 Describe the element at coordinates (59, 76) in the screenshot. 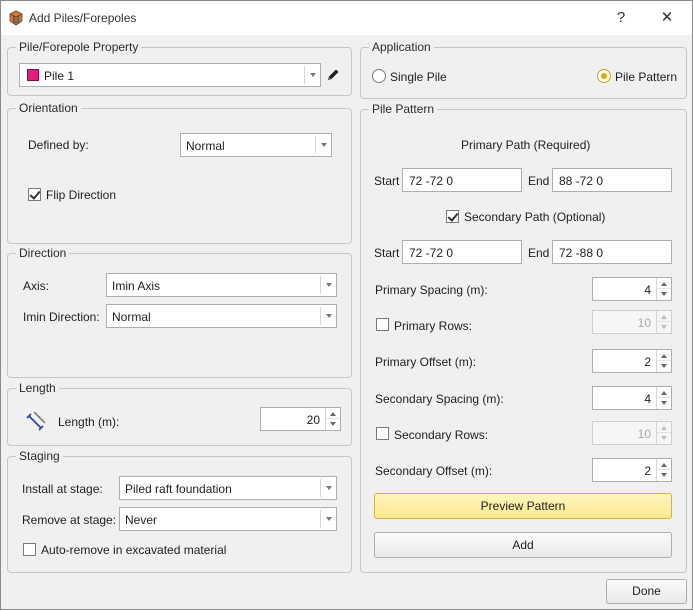

I see `pile-property-value: Pile 1` at that location.